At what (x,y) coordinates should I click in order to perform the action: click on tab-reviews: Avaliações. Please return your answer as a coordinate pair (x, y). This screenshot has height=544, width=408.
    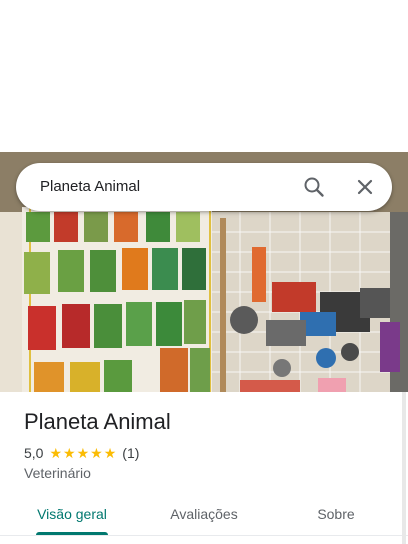
    Looking at the image, I should click on (204, 514).